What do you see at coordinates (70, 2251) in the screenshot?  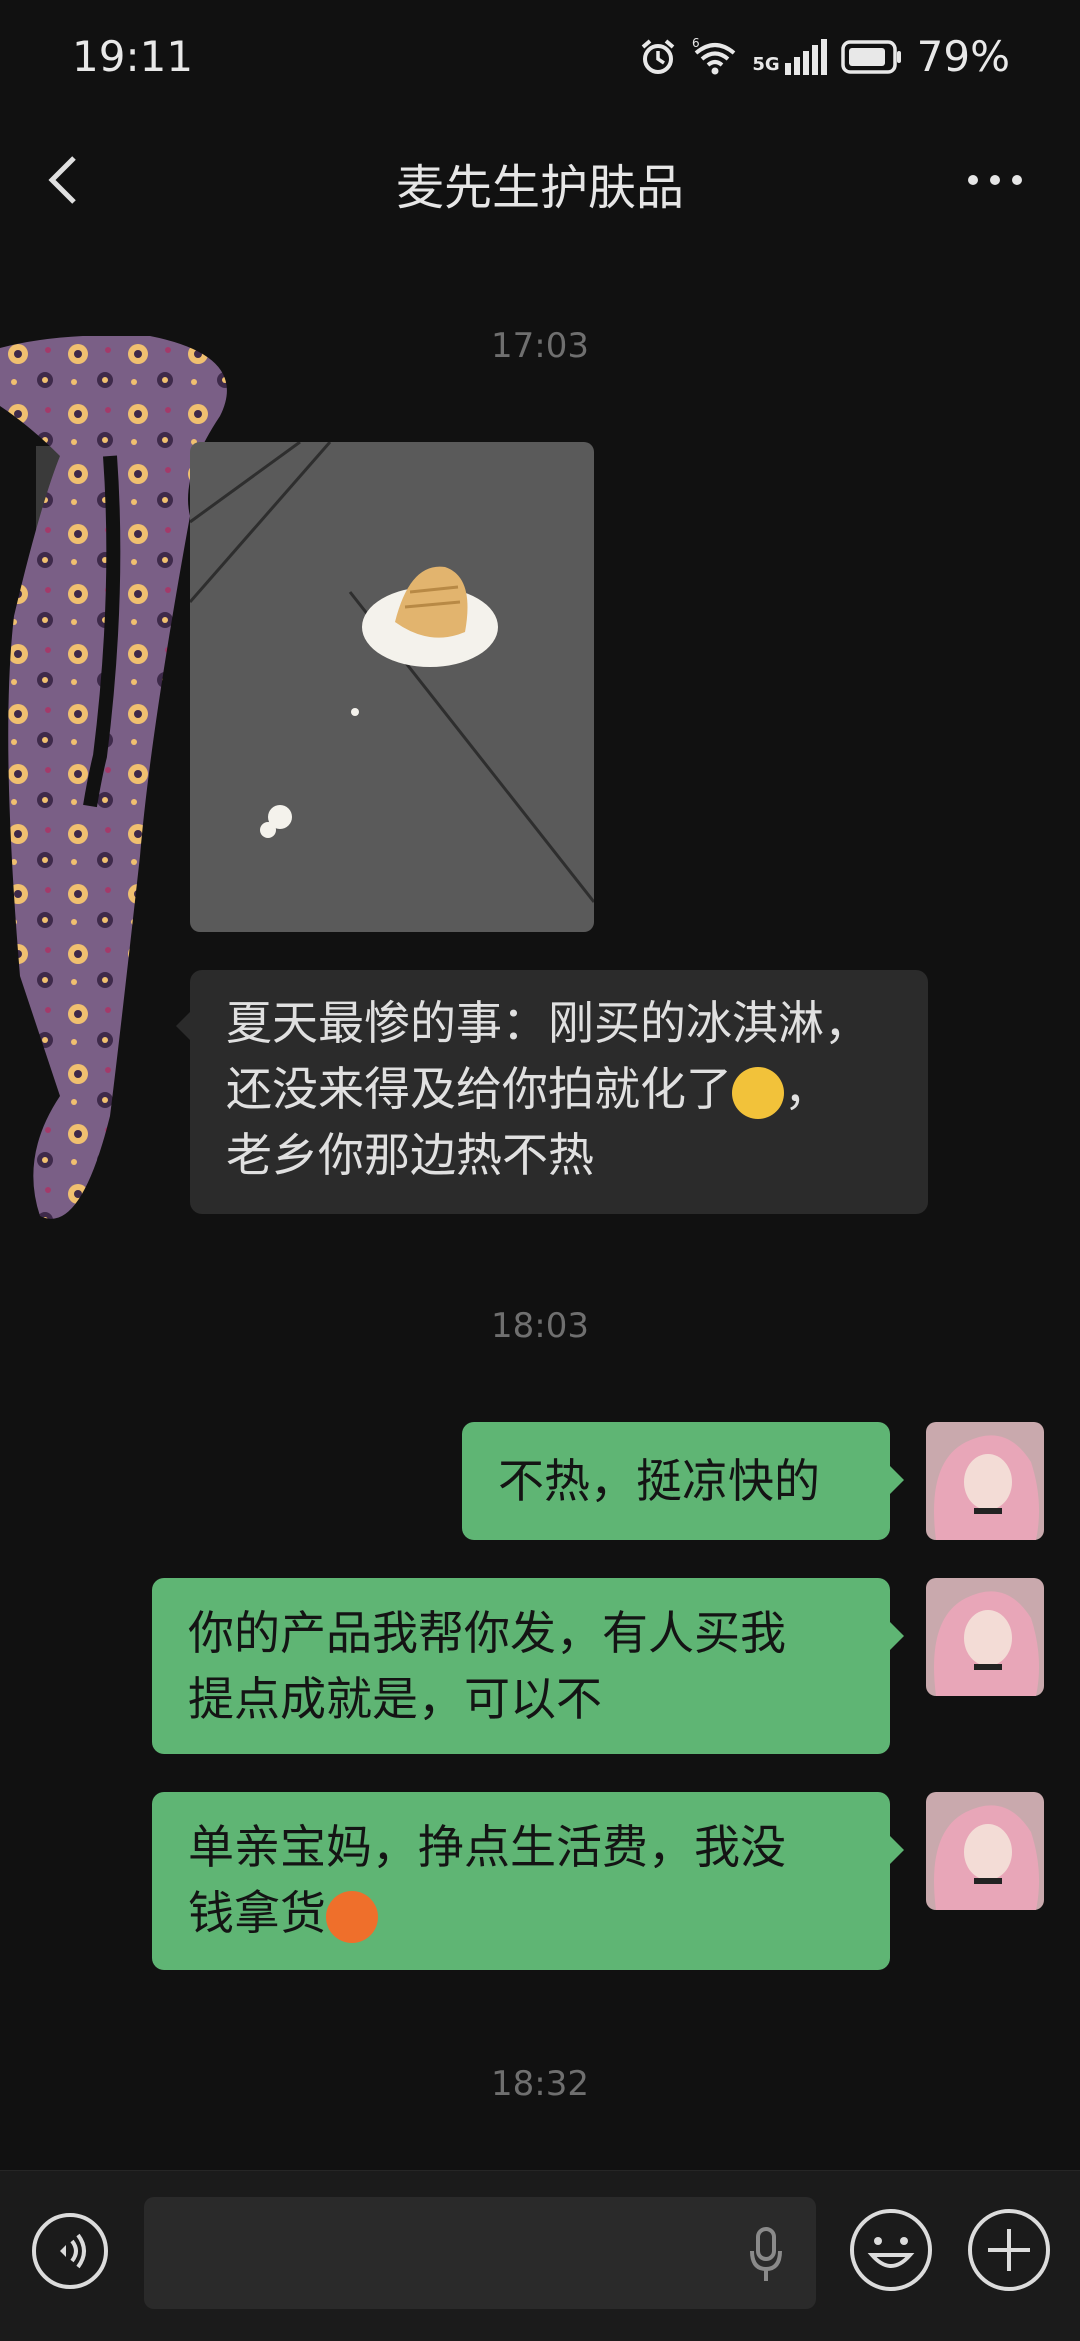 I see `voice-icon` at bounding box center [70, 2251].